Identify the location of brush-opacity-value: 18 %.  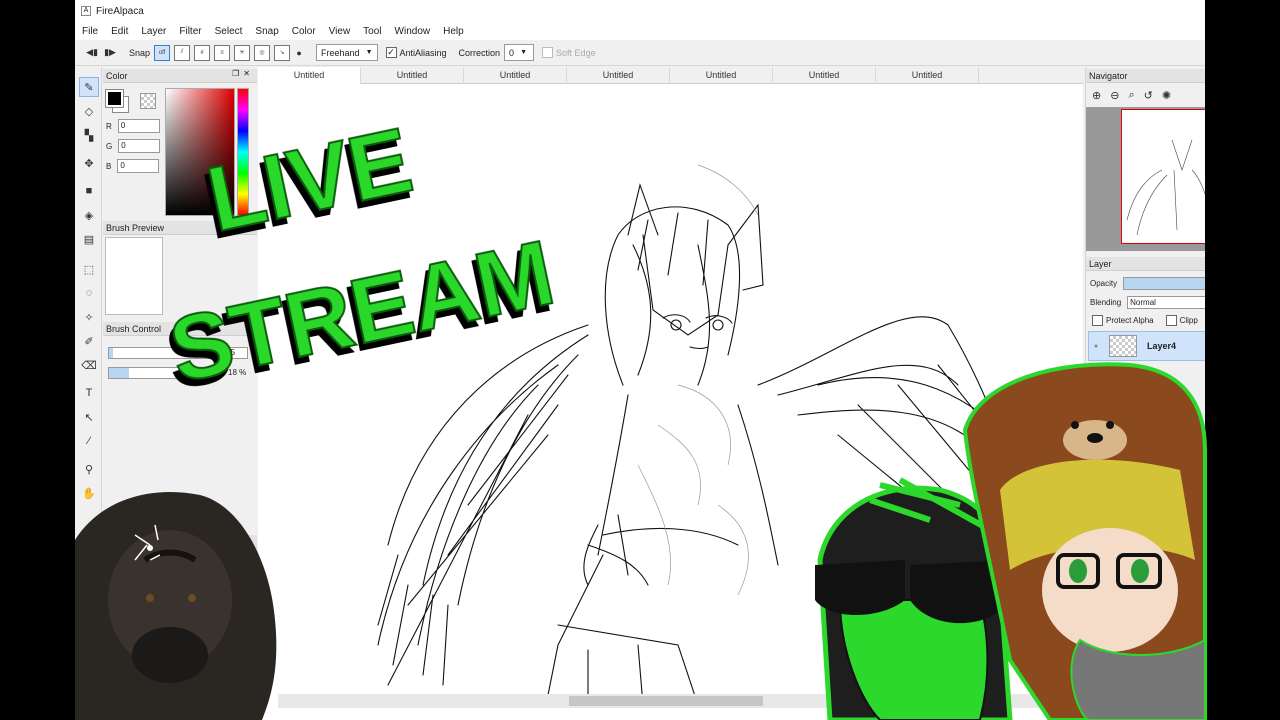
(237, 372).